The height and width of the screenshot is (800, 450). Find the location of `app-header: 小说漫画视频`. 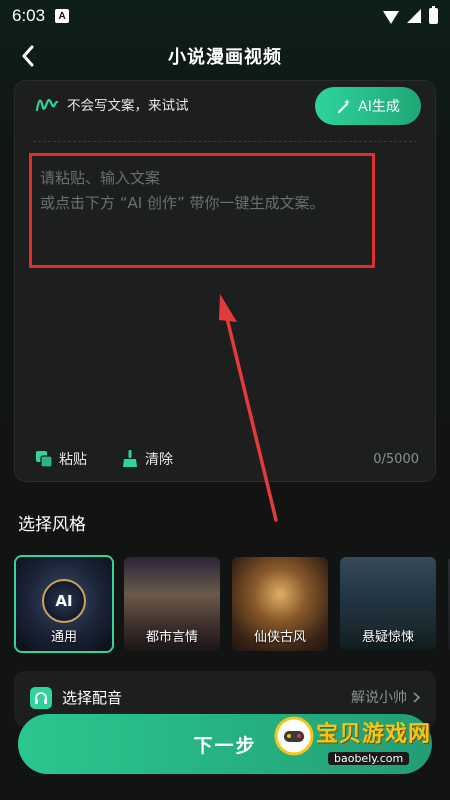

app-header: 小说漫画视频 is located at coordinates (225, 56).